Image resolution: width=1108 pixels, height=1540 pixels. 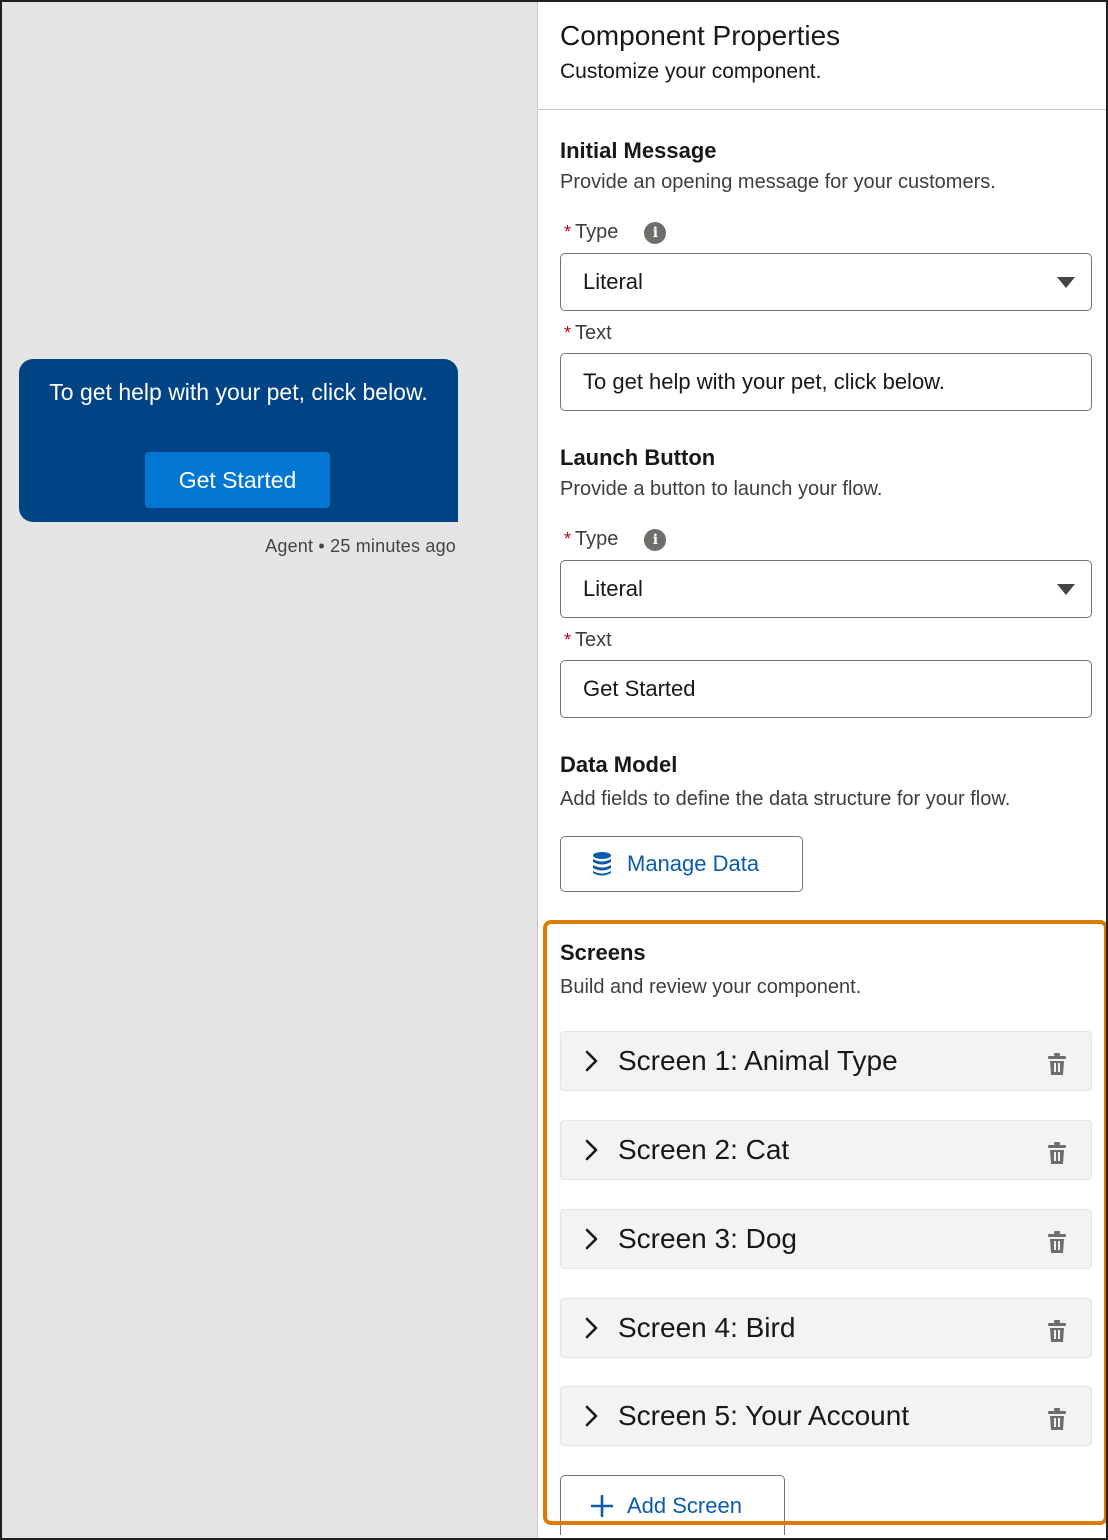 I want to click on screen-accordion-item: Screen 4: Bird, so click(x=826, y=1328).